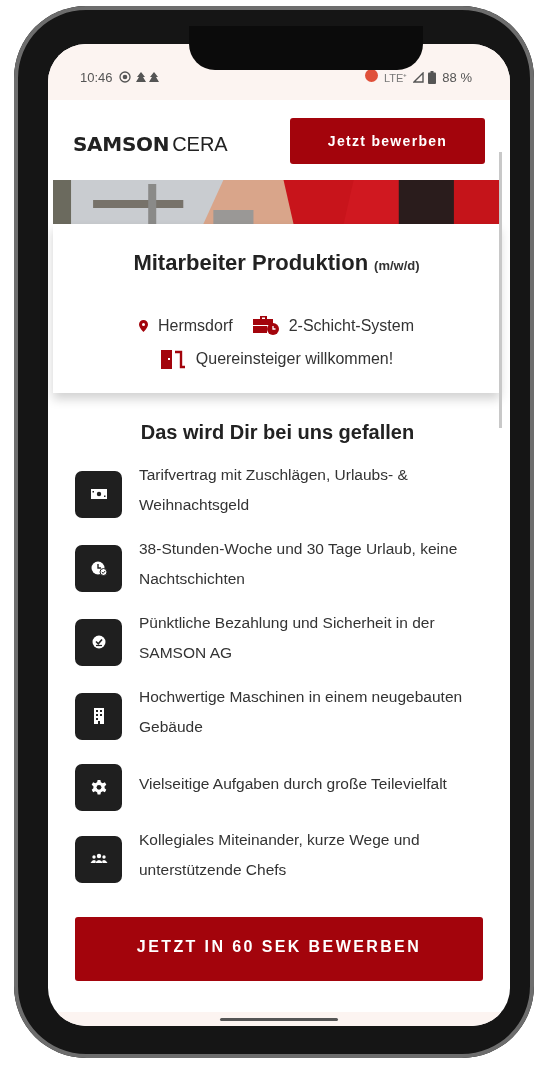 Image resolution: width=534 pixels, height=1066 pixels. Describe the element at coordinates (299, 564) in the screenshot. I see `benefit-text: 38-Stunden-Woche und 30 Tage Urlaub, keine Nachtschichten` at that location.